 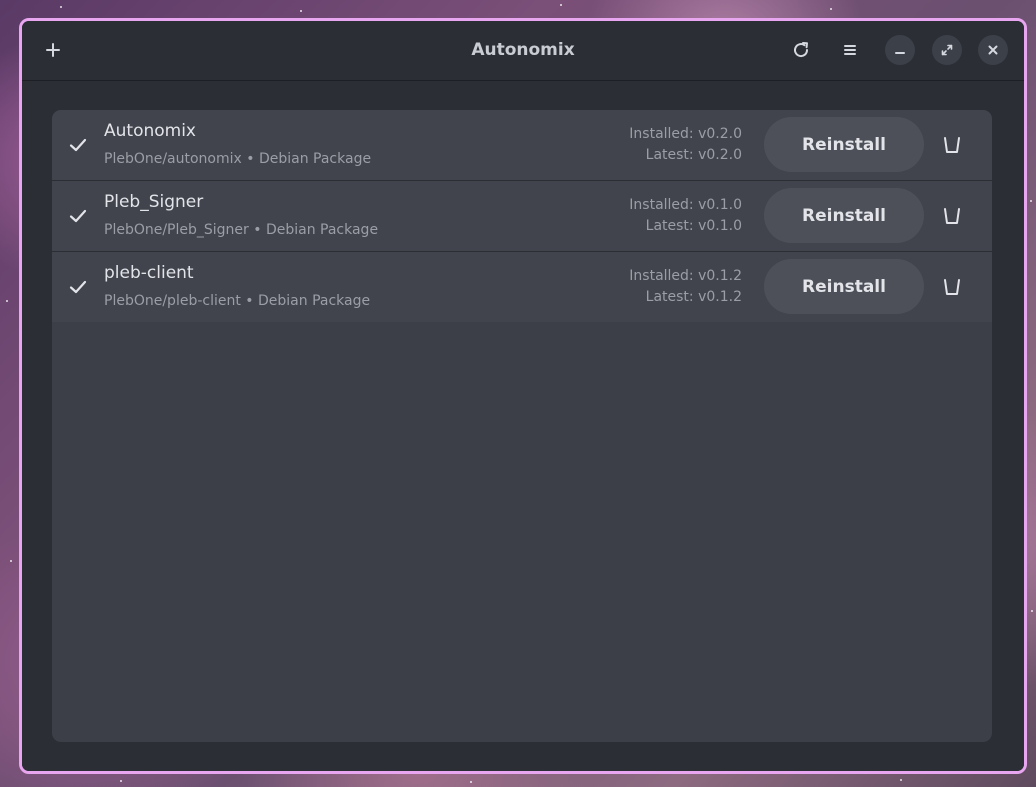 I want to click on hamburger-menu-icon, so click(x=850, y=50).